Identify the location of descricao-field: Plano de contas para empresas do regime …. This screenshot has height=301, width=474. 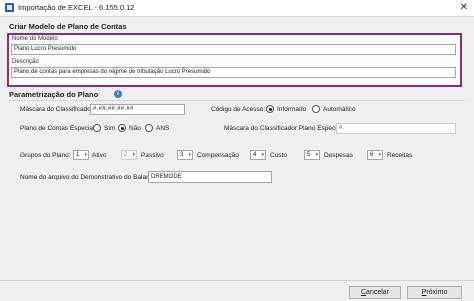
(233, 72).